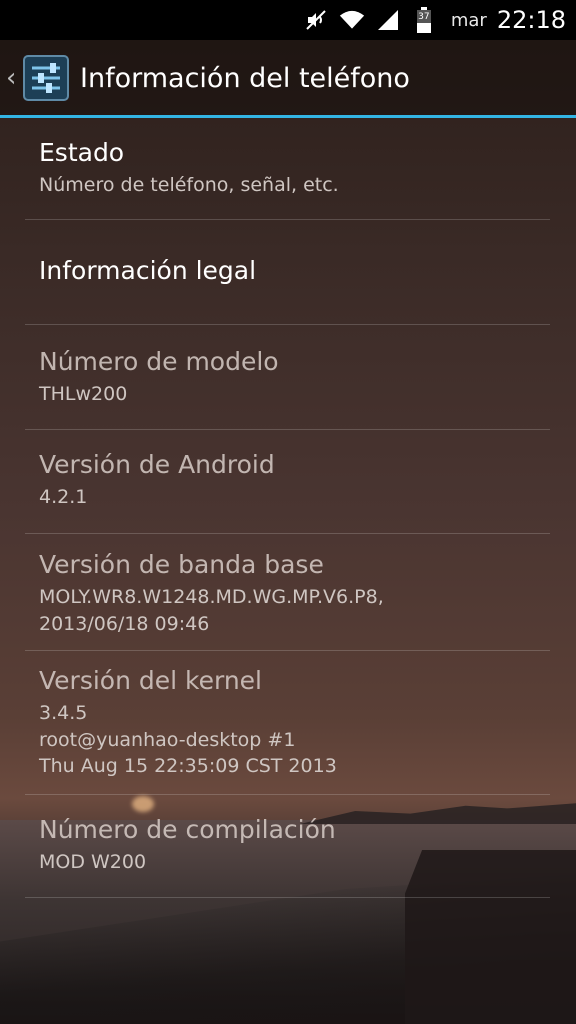 This screenshot has width=576, height=1024. What do you see at coordinates (63, 497) in the screenshot?
I see `list-item-summary: 4.2.1` at bounding box center [63, 497].